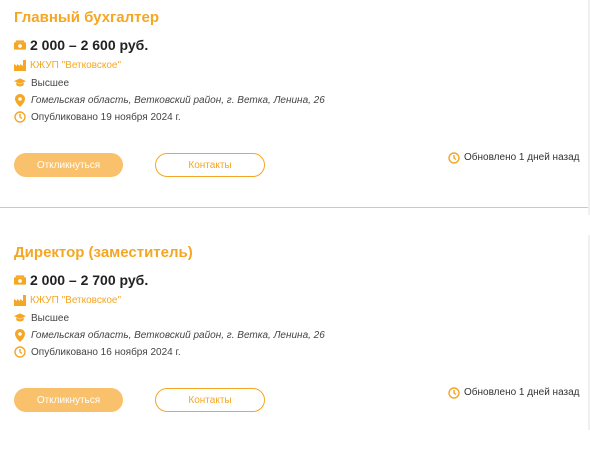 The image size is (590, 450). I want to click on published-row: Опубликовано 19 ноября 2024 г., so click(97, 117).